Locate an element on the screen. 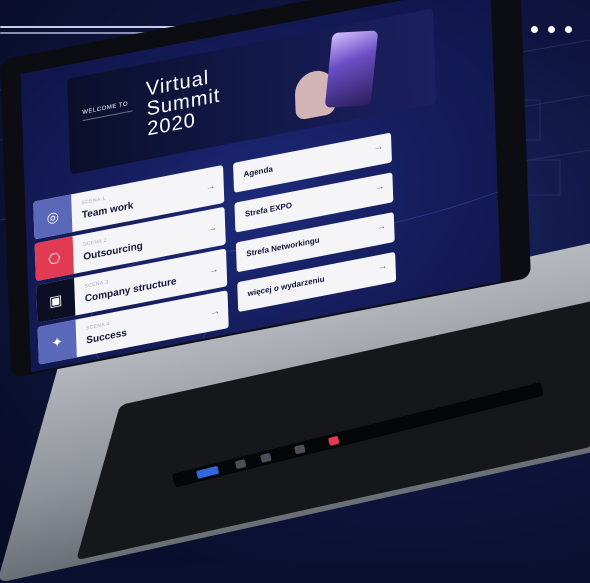 The width and height of the screenshot is (590, 583). event-title: Virtual Summit 2020 is located at coordinates (184, 103).